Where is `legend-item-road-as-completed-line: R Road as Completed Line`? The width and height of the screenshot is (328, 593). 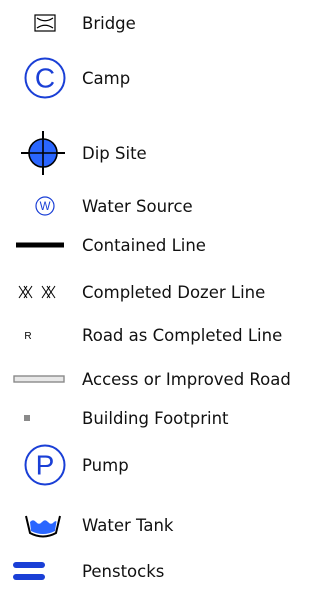 legend-item-road-as-completed-line: R Road as Completed Line is located at coordinates (164, 335).